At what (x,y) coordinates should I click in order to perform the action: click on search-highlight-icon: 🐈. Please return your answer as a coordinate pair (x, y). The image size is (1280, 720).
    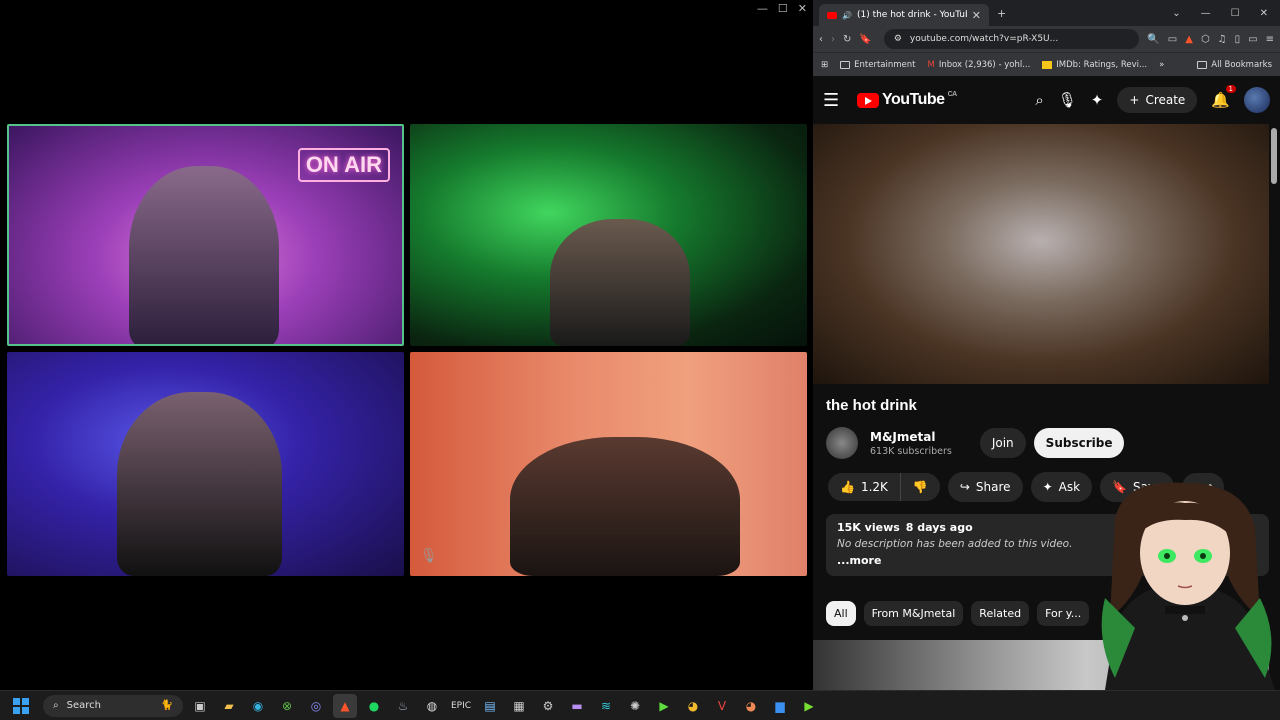
    Looking at the image, I should click on (166, 705).